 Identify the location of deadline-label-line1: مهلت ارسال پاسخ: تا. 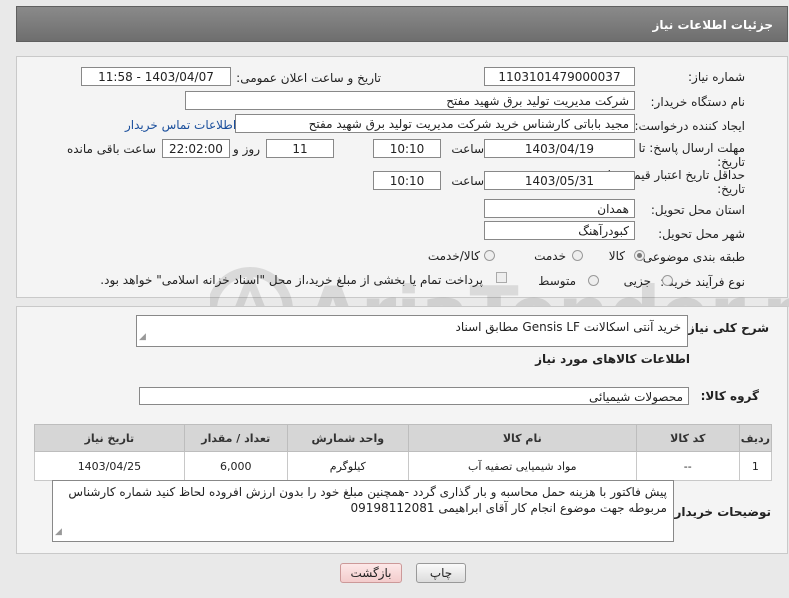
(691, 148).